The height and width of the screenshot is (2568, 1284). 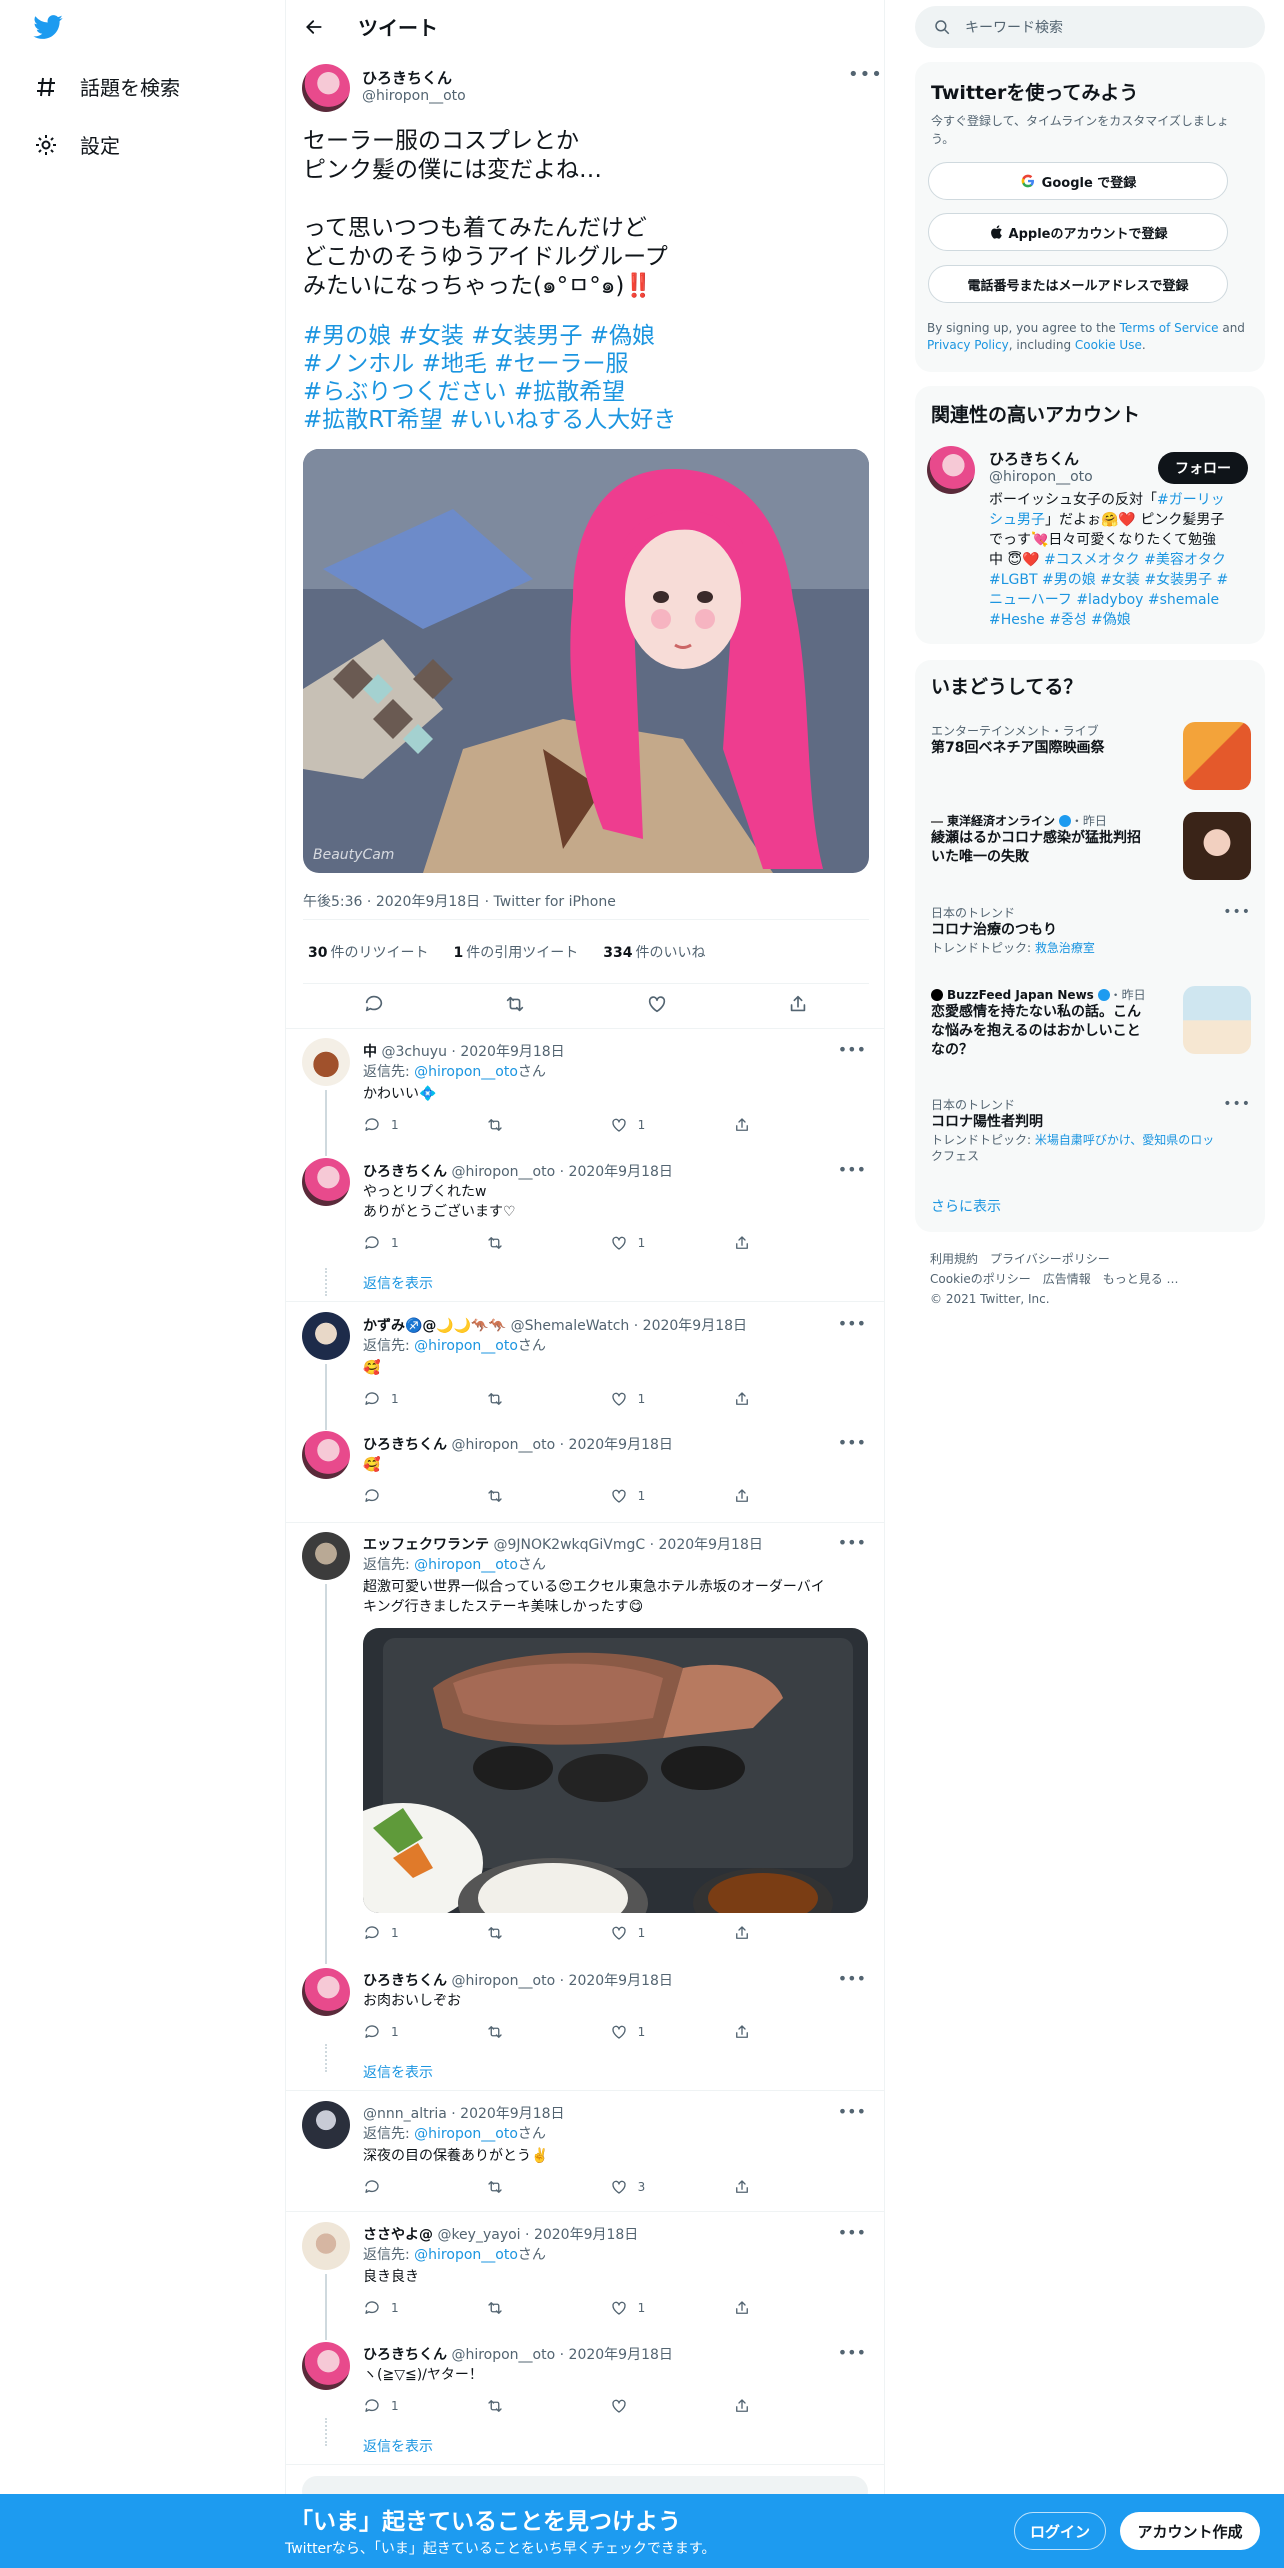 I want to click on trend-item: 日本のトレンド コロナ治療のつもり トレンドトピック: 救急治療室 •••, so click(x=1091, y=939).